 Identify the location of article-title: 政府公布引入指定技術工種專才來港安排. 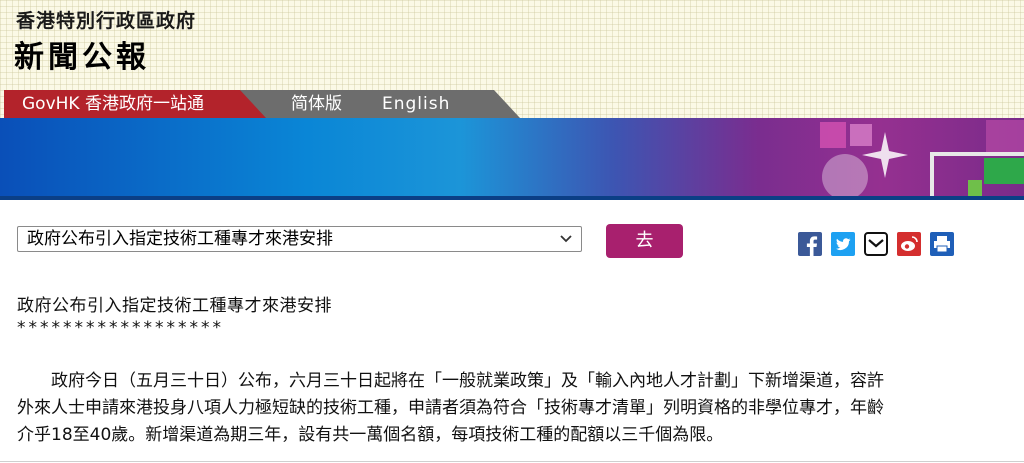
(174, 306).